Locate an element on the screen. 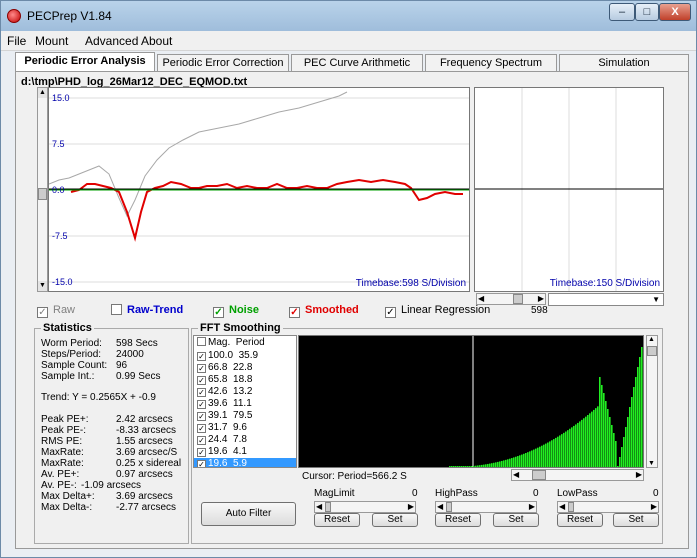 Image resolution: width=697 pixels, height=558 pixels. tab-periodic-error-analysis: Periodic Error Analysis is located at coordinates (85, 62).